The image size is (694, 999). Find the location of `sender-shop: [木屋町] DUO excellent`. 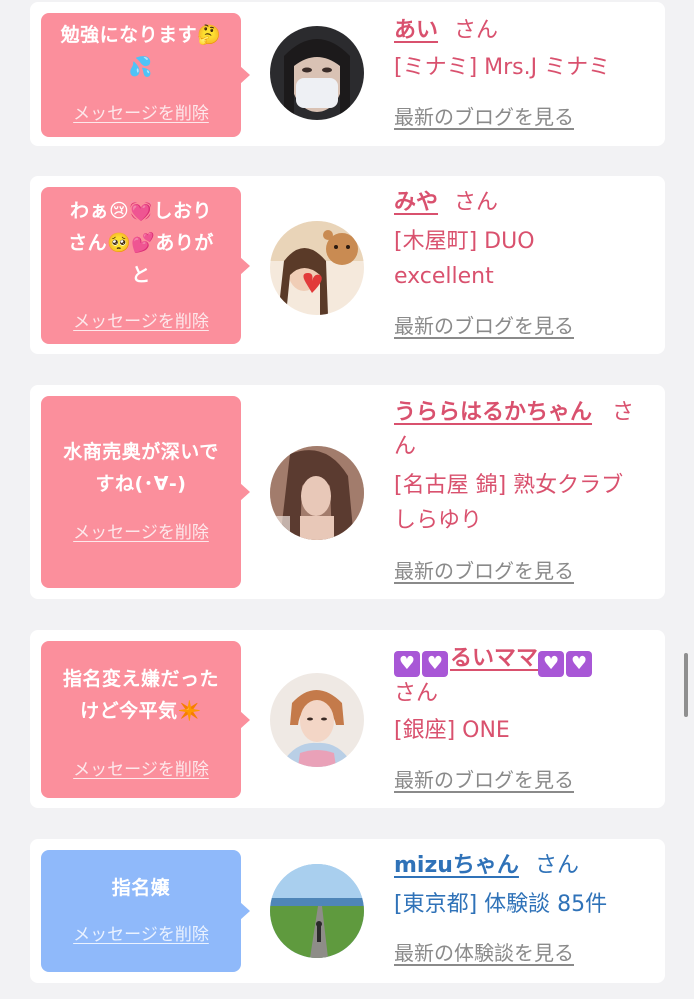

sender-shop: [木屋町] DUO excellent is located at coordinates (527, 259).